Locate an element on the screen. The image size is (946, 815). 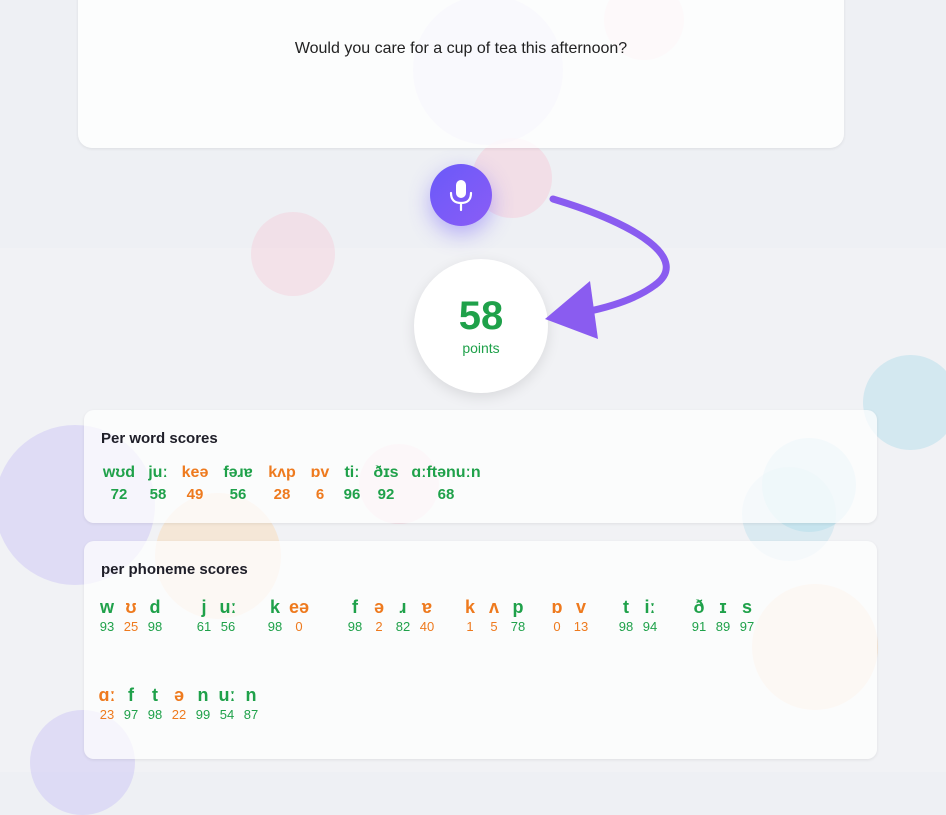
phoneme-symbol: iː is located at coordinates (650, 607).